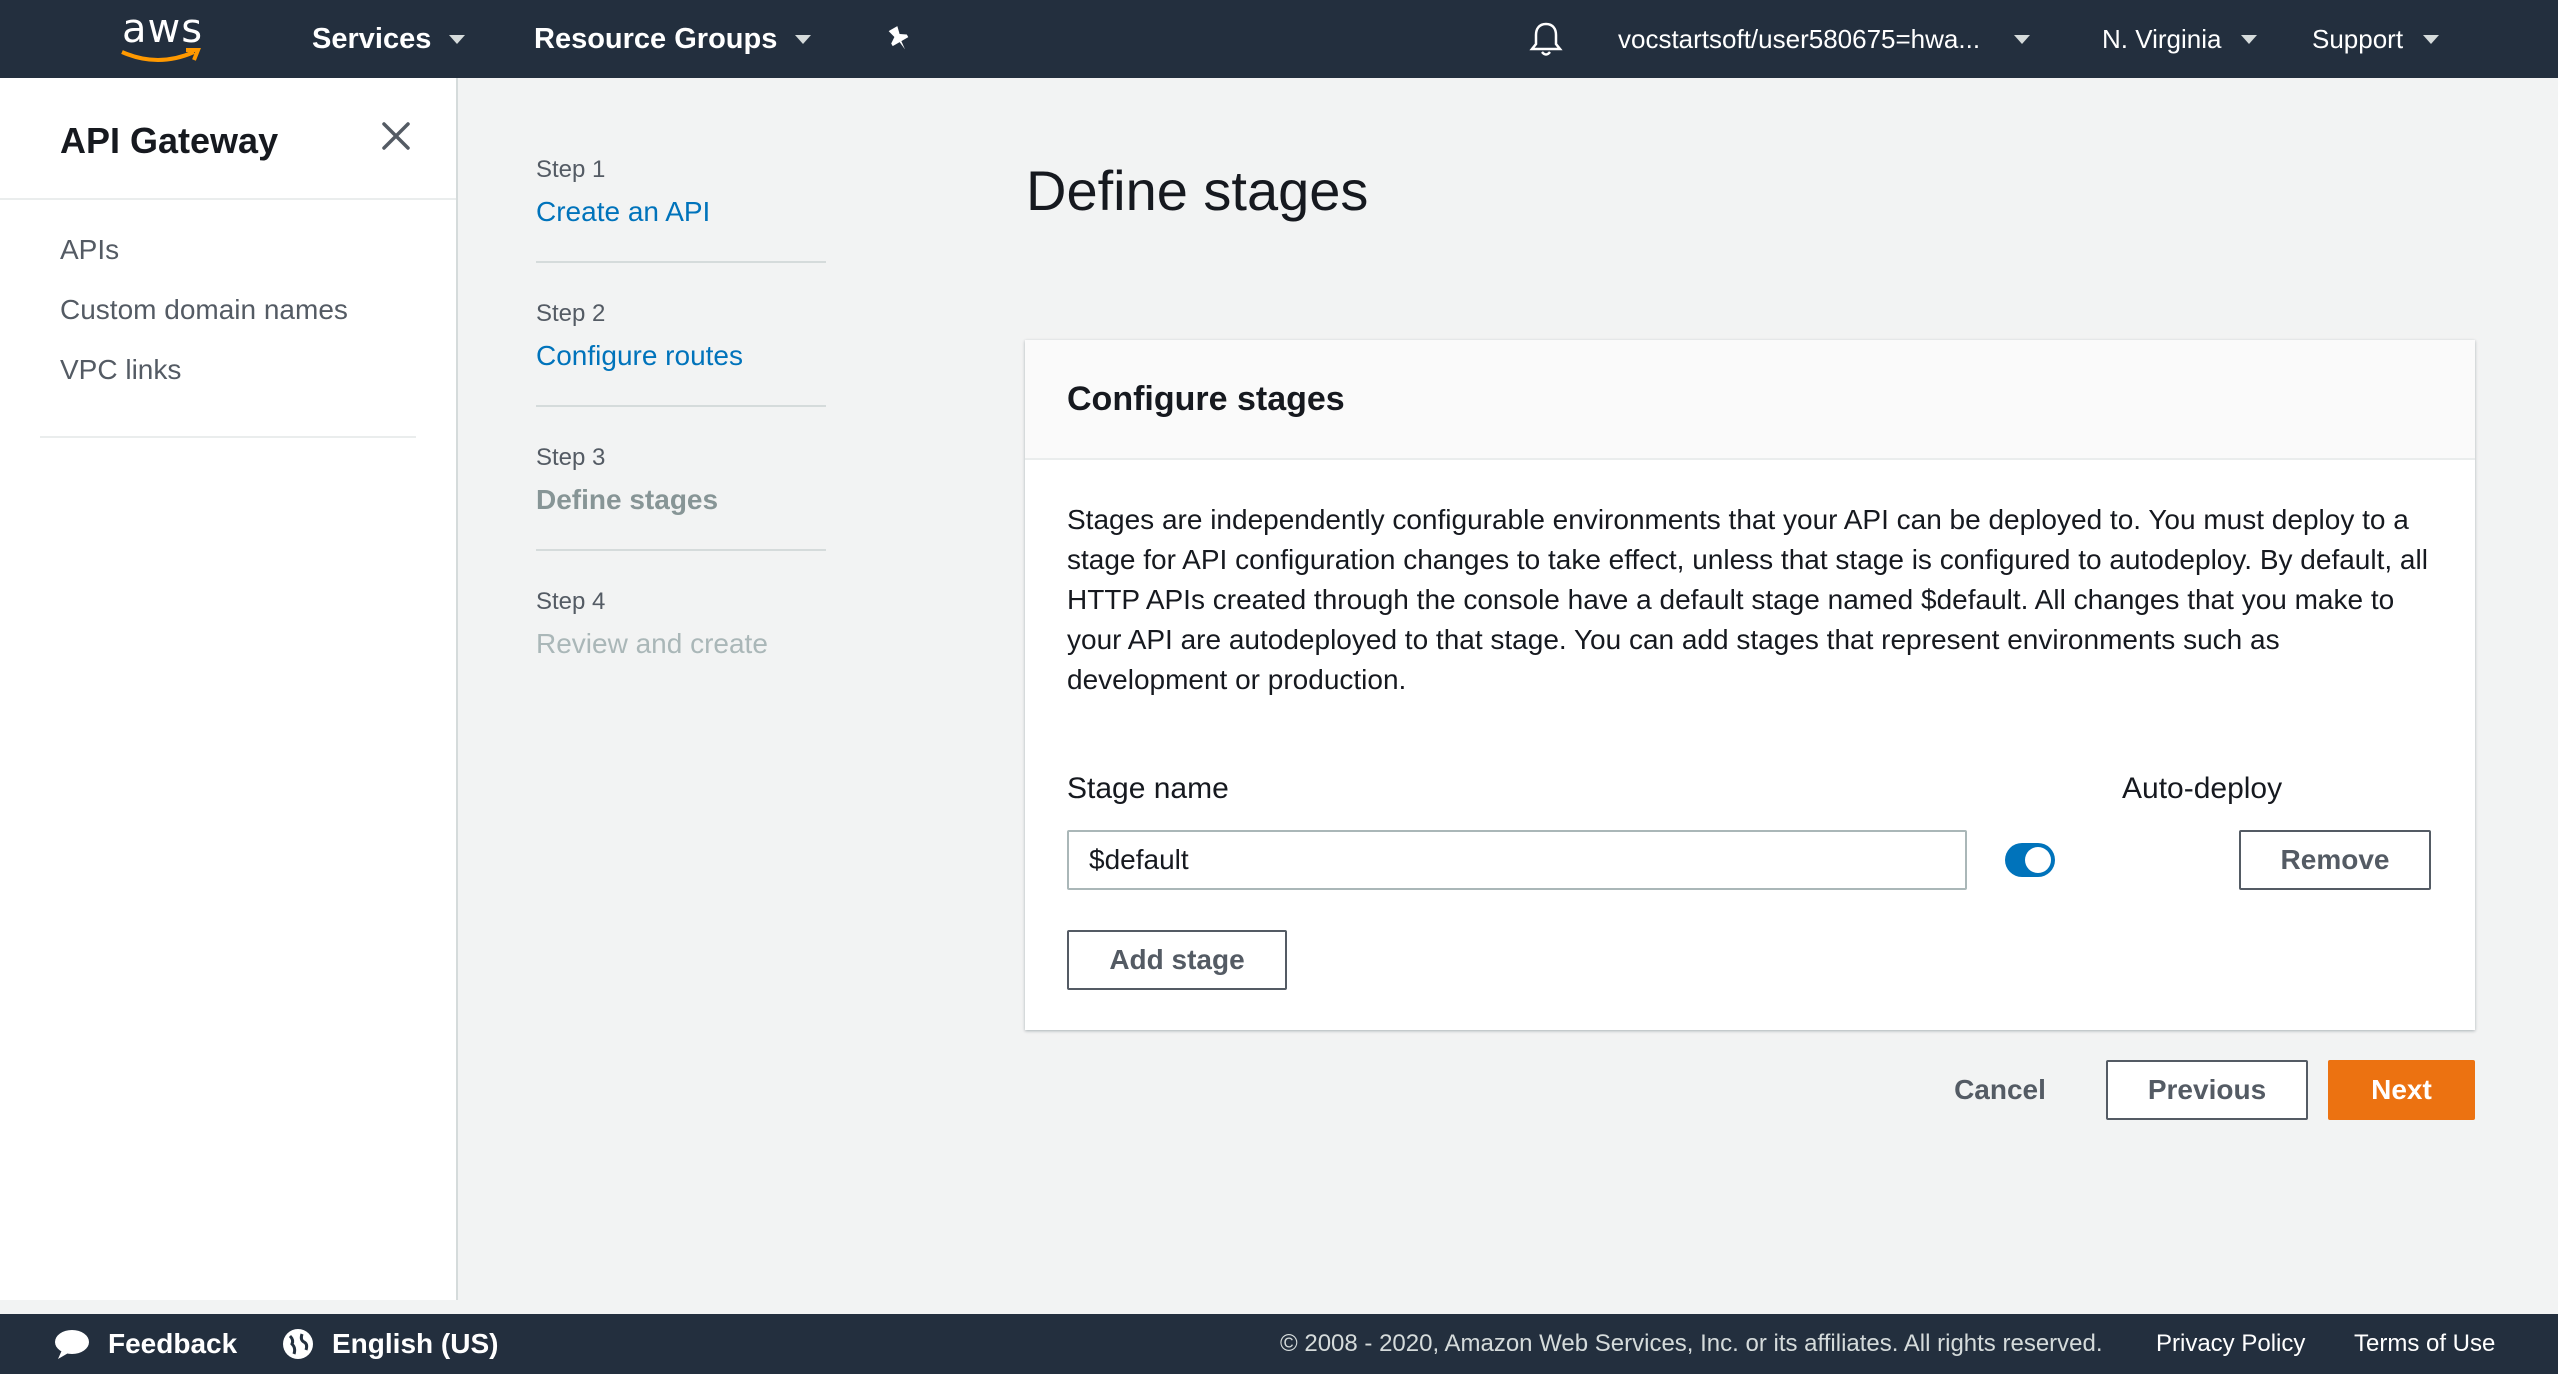 The height and width of the screenshot is (1374, 2558). I want to click on panel-header: Configure stages, so click(1750, 400).